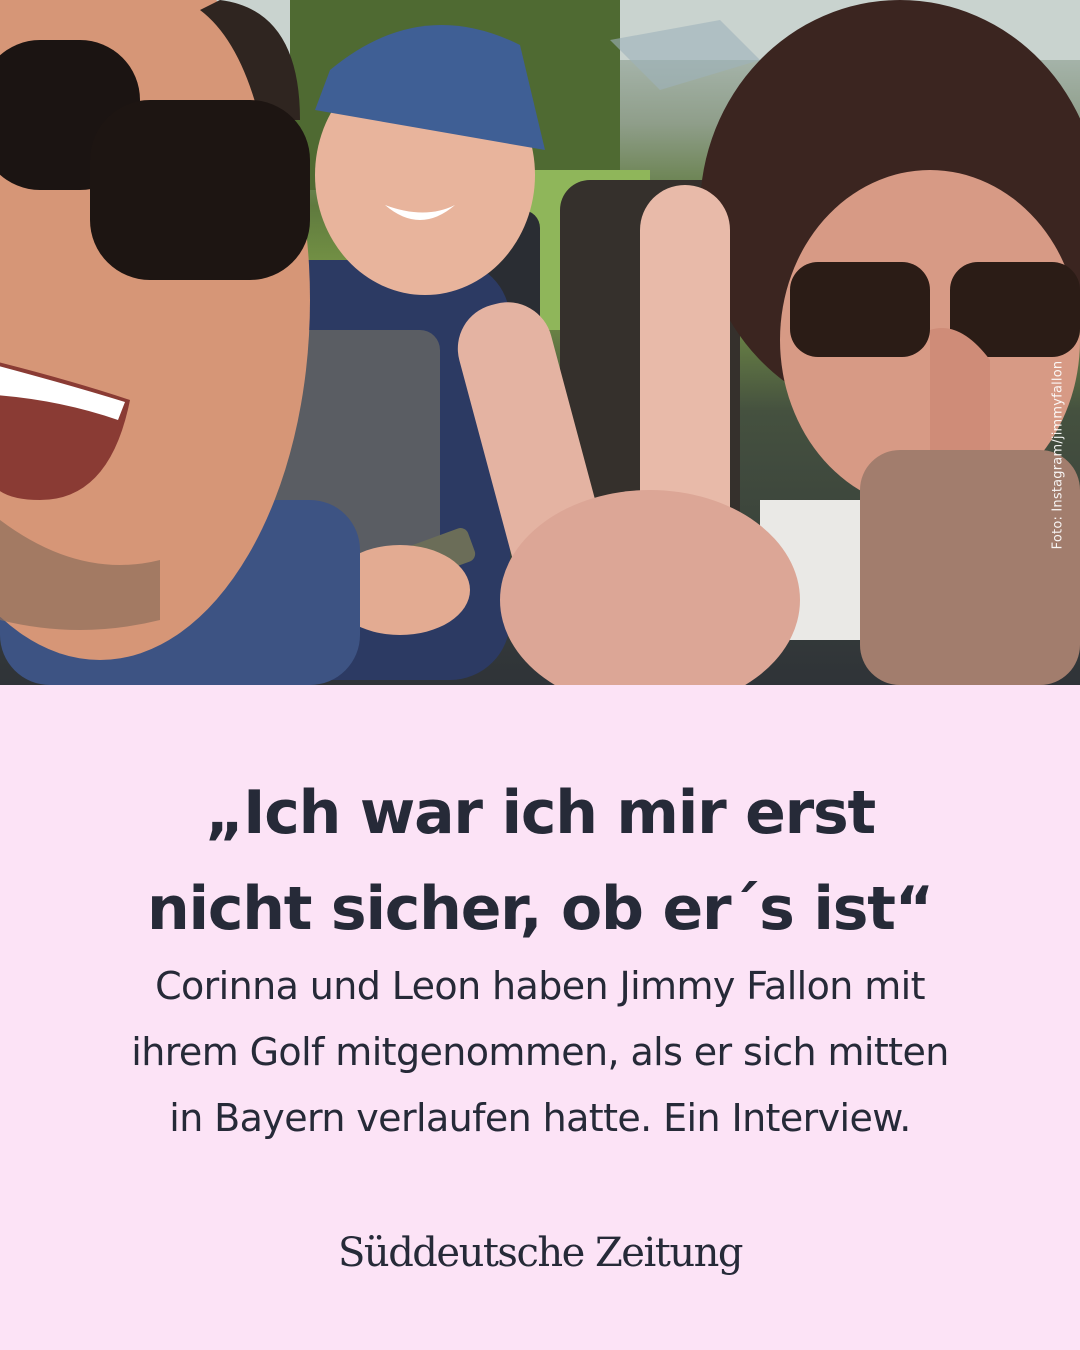  Describe the element at coordinates (540, 986) in the screenshot. I see `teaser-line: Corinna und Leon haben Jimmy Fallon mit` at that location.